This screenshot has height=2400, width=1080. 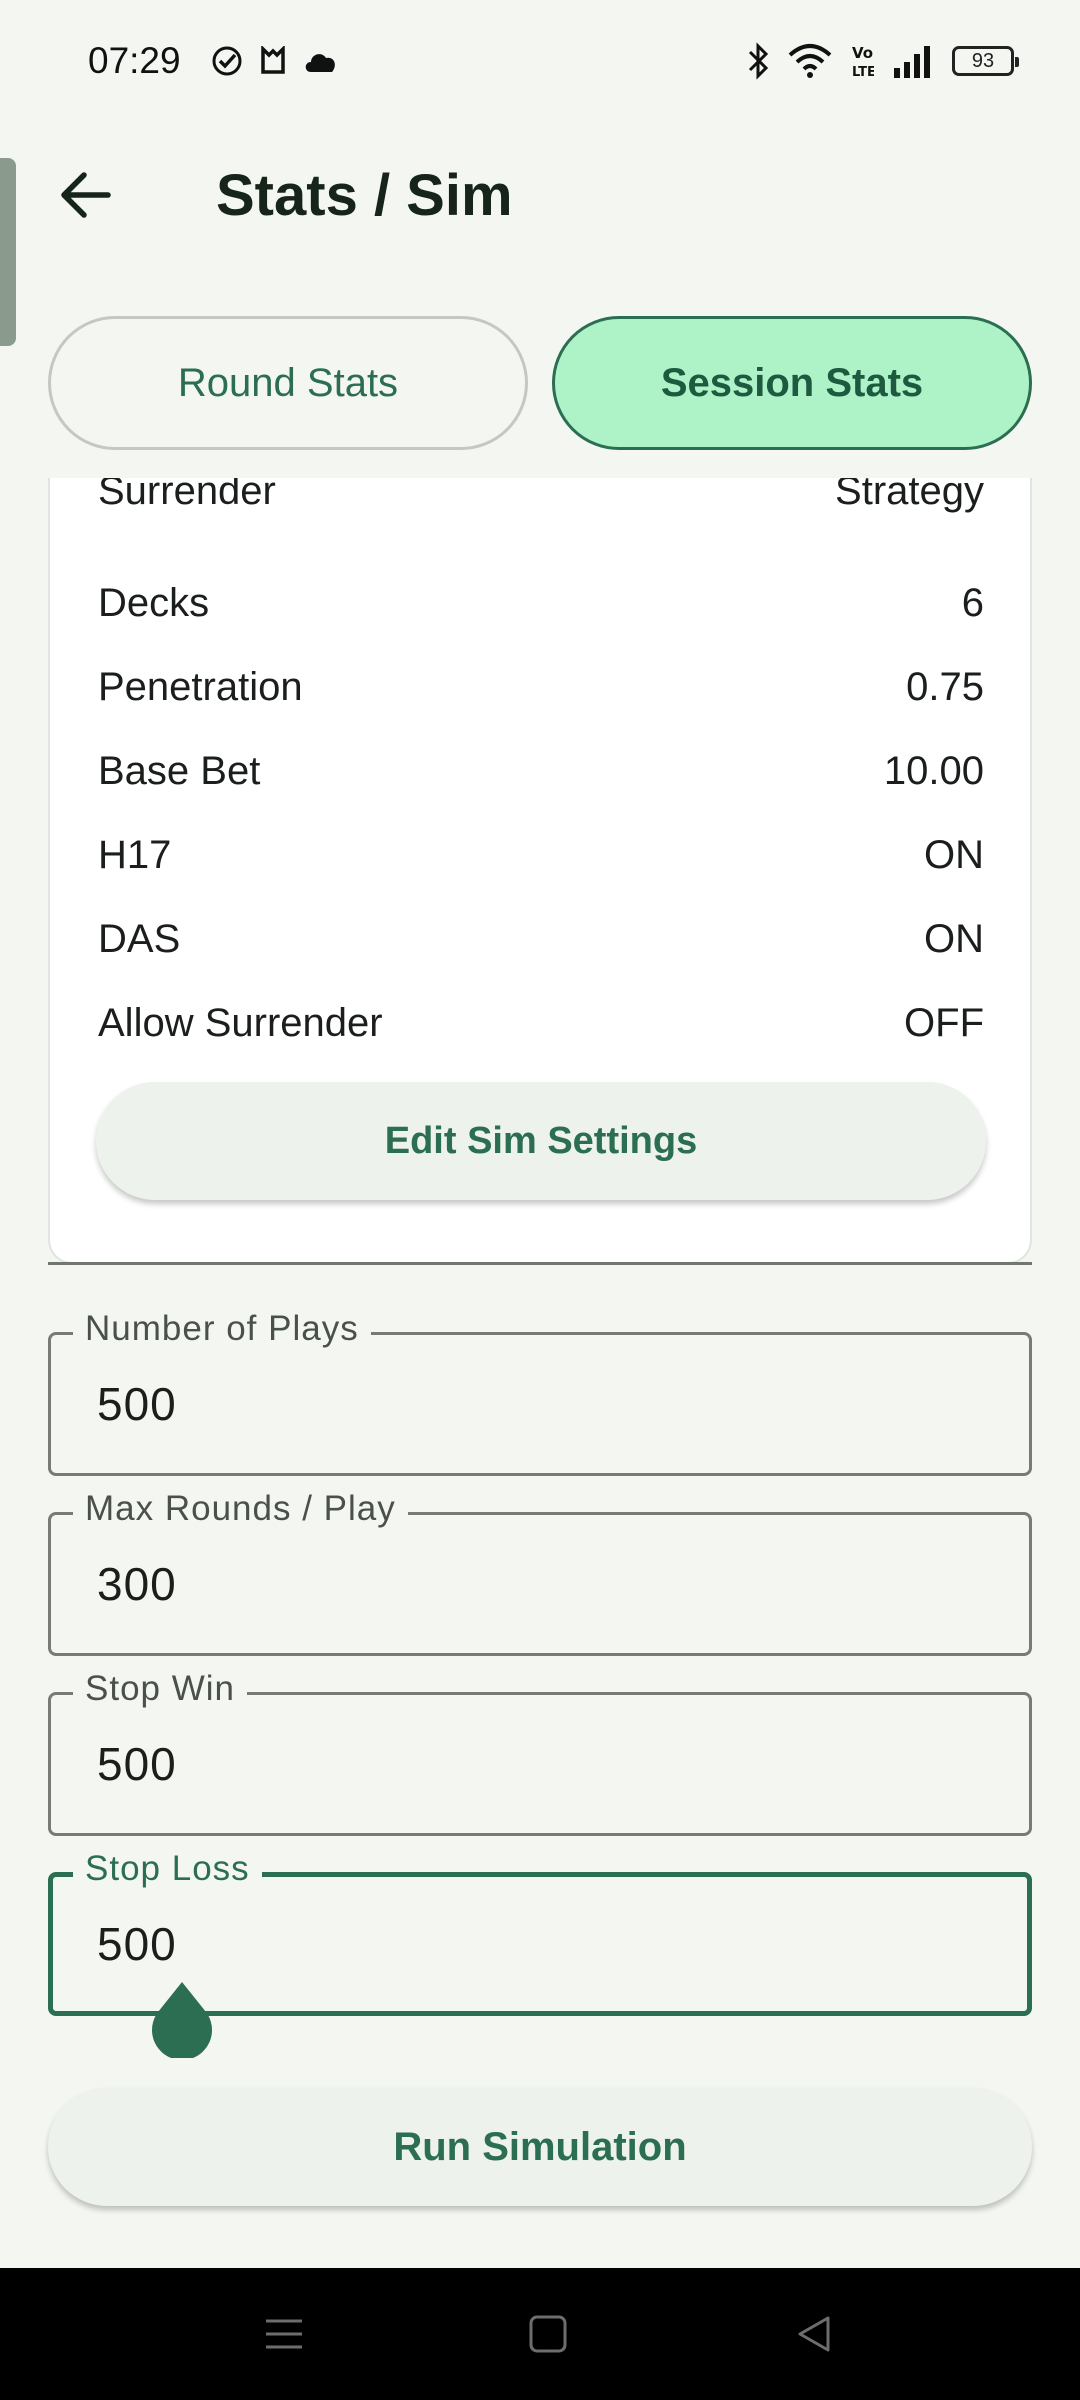 I want to click on settings-label: H17, so click(x=135, y=854).